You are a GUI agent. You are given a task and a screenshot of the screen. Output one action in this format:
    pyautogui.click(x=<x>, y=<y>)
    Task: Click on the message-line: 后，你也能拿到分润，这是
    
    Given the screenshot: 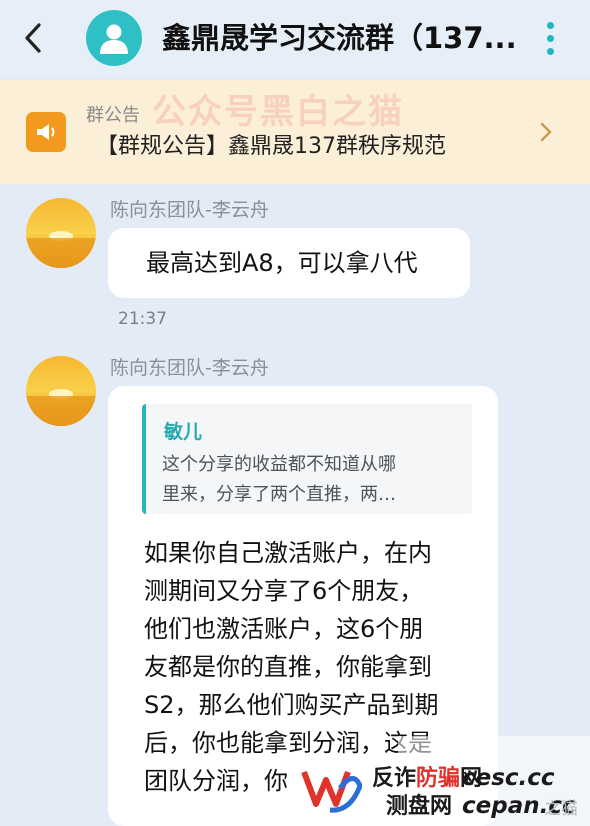 What is the action you would take?
    pyautogui.click(x=288, y=743)
    